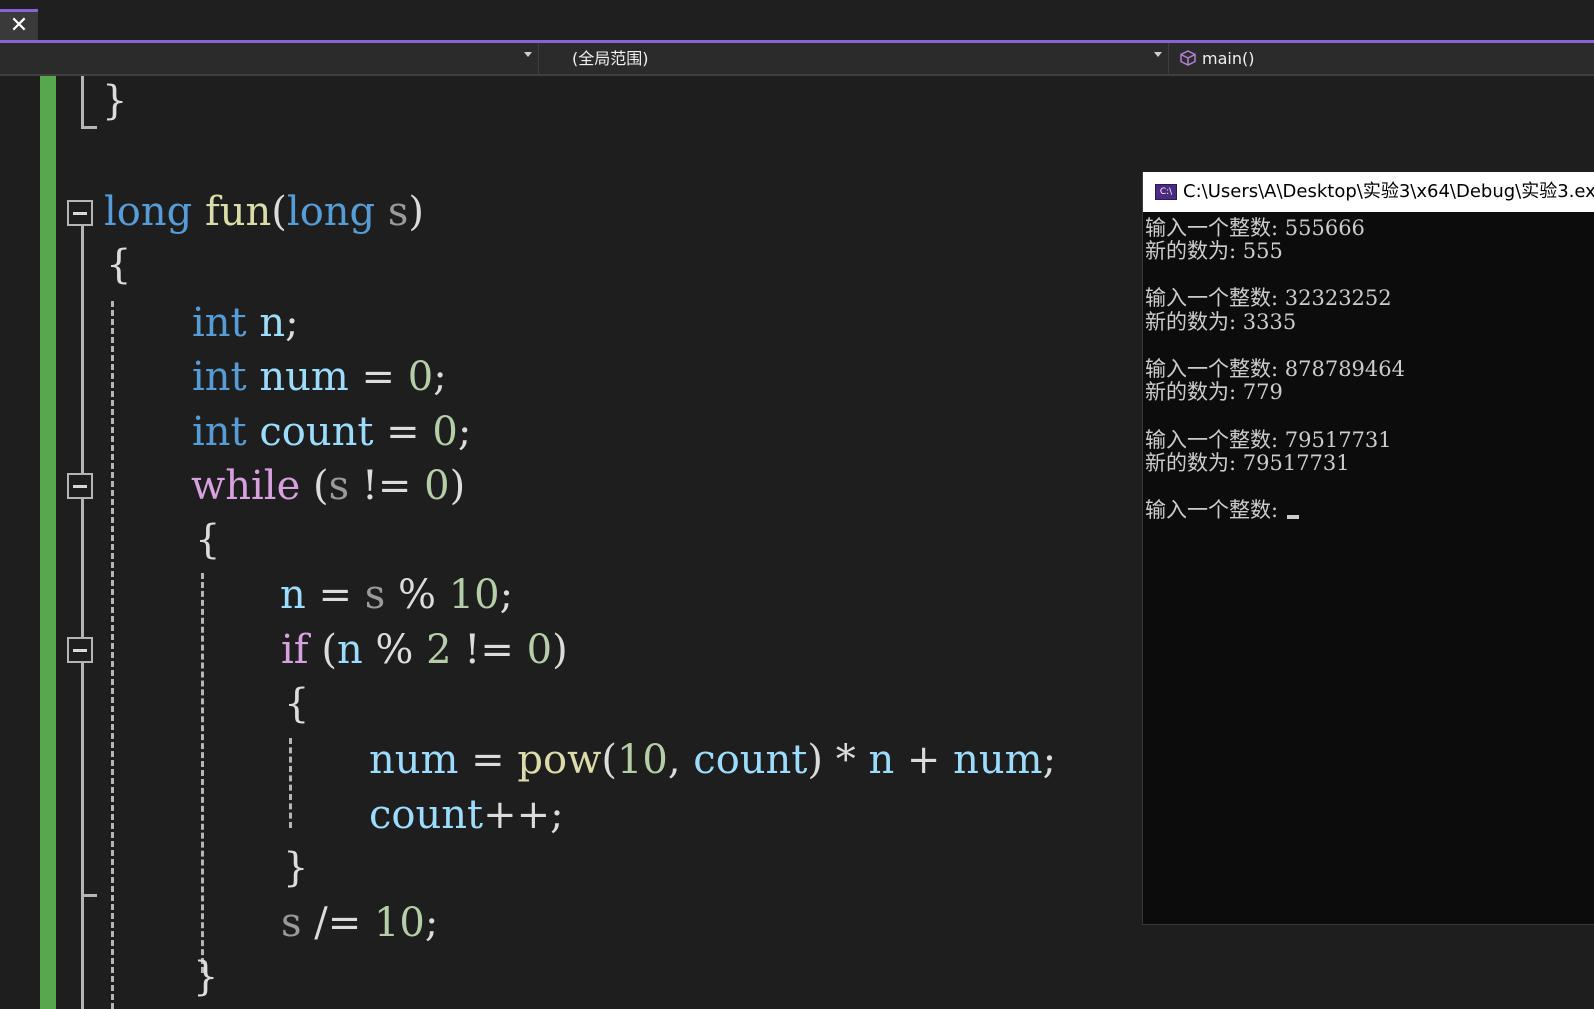 This screenshot has height=1009, width=1594. What do you see at coordinates (424, 650) in the screenshot?
I see `code-line-if: if (n % 2 != 0)` at bounding box center [424, 650].